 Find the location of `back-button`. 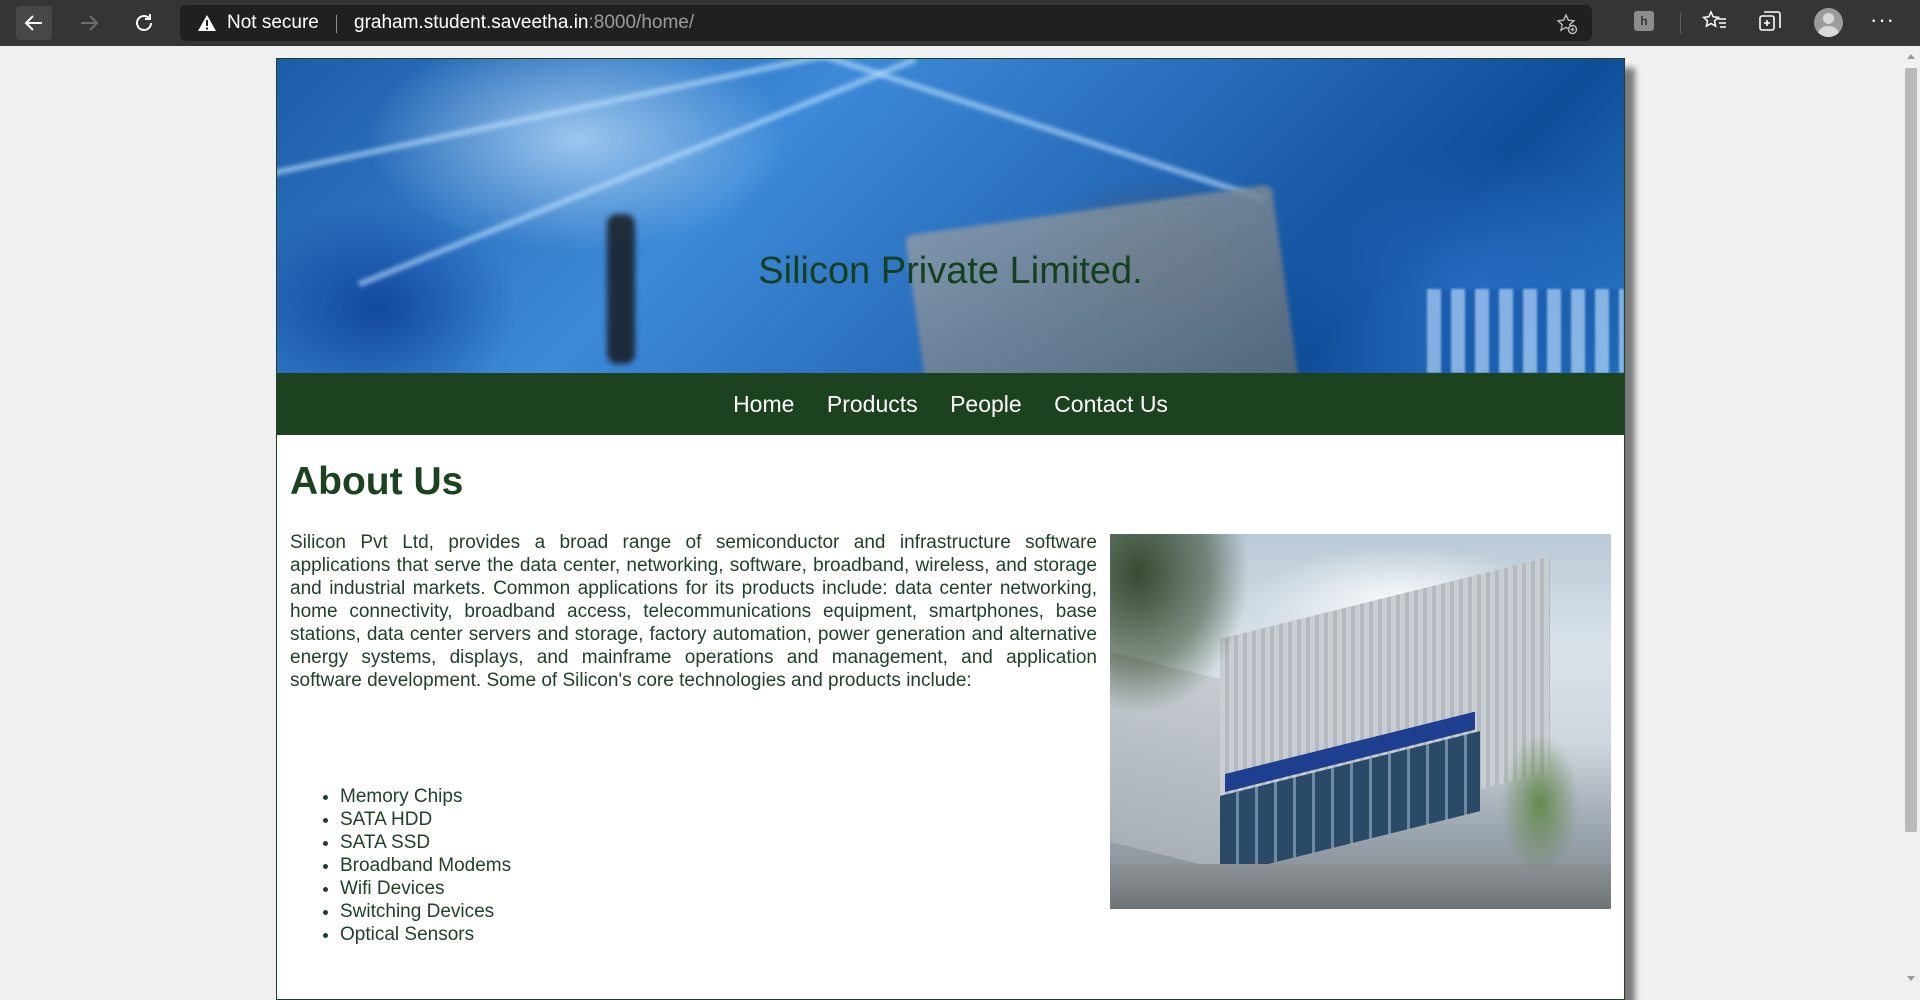

back-button is located at coordinates (34, 23).